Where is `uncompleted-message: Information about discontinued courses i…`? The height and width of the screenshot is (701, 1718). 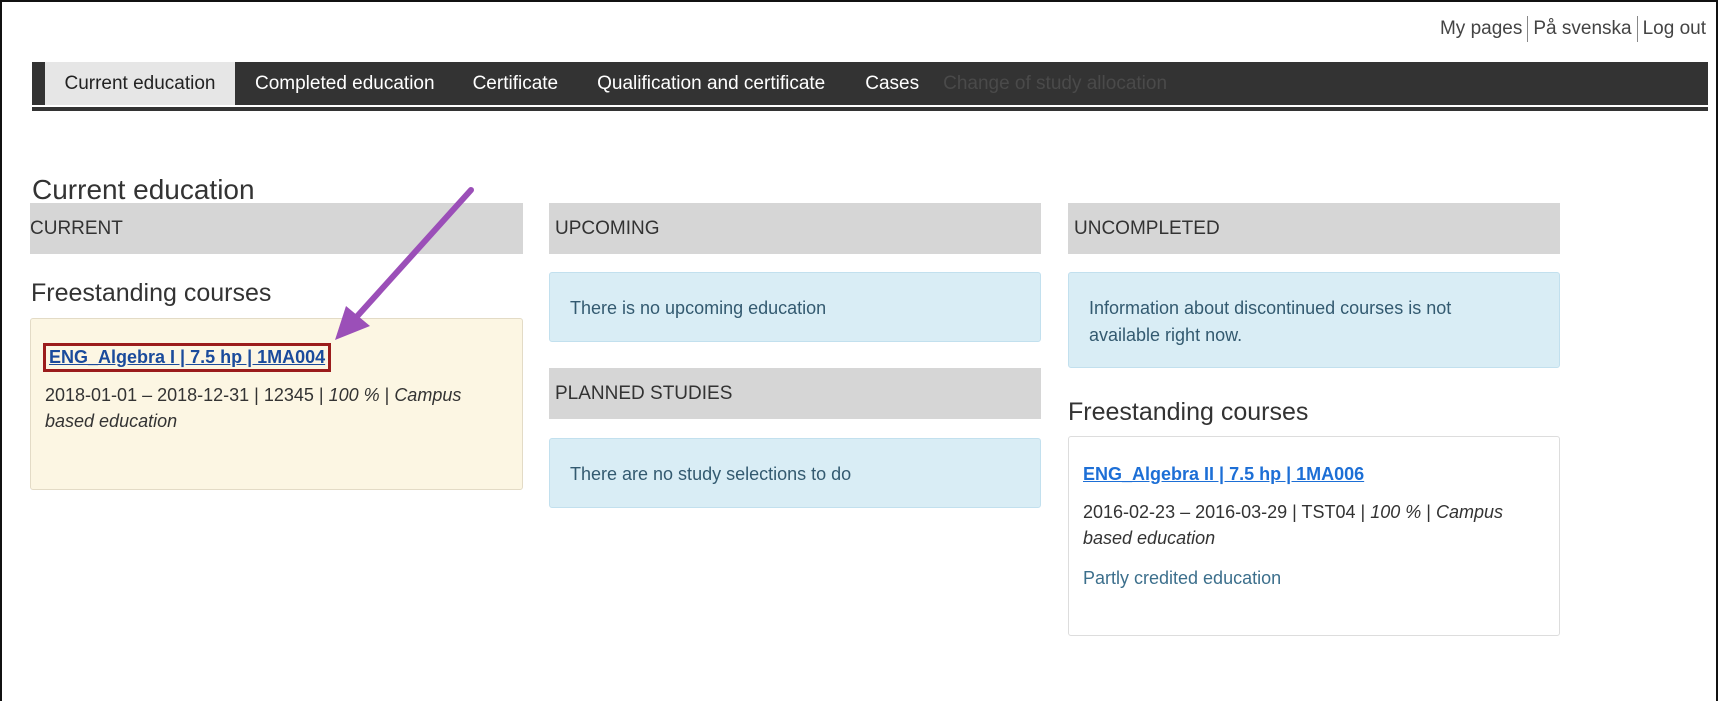
uncompleted-message: Information about discontinued courses i… is located at coordinates (1270, 321).